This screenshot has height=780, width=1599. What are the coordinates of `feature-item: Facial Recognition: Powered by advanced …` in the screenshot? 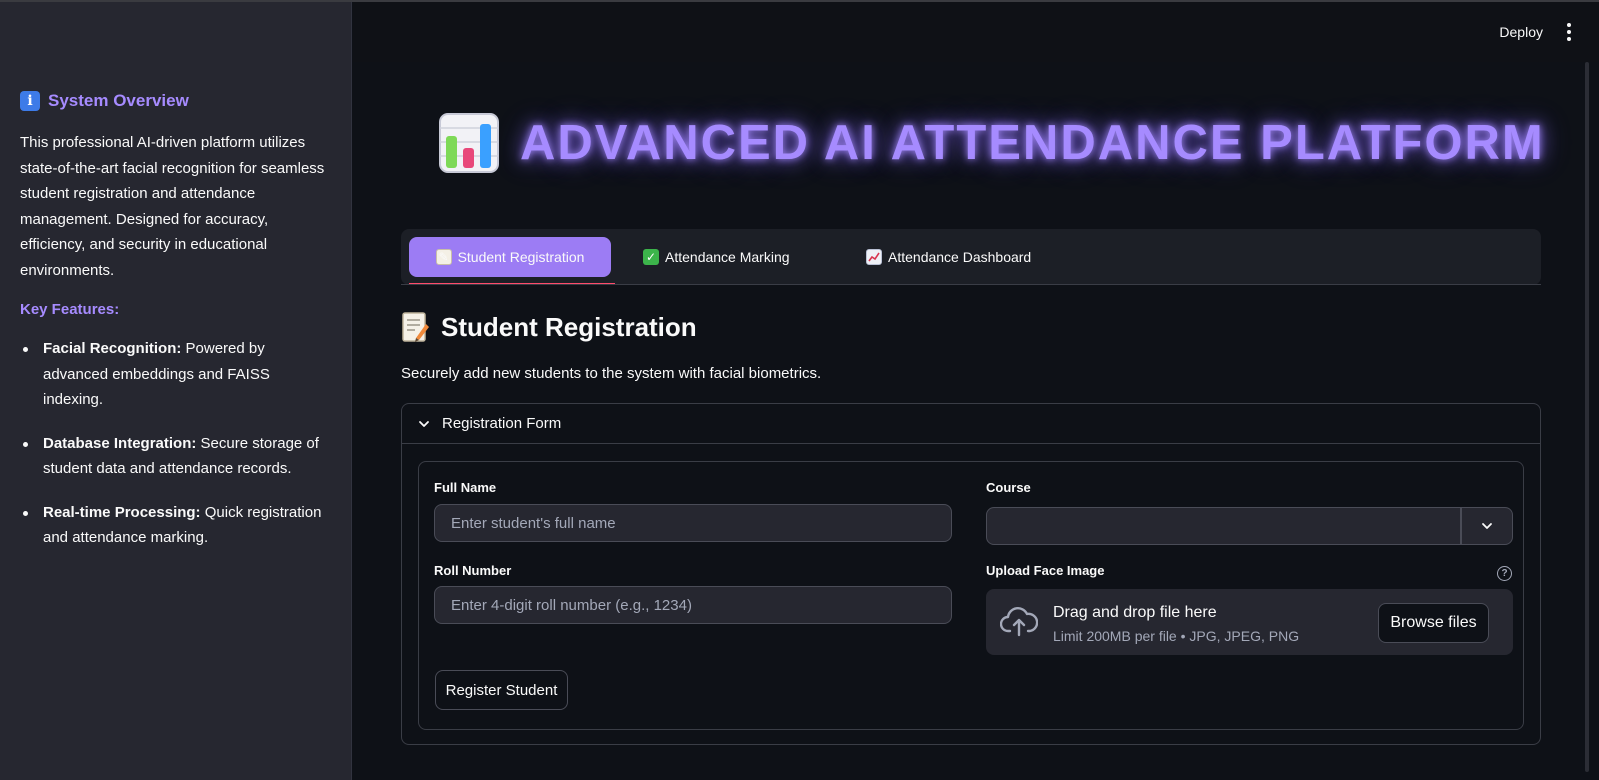 It's located at (176, 374).